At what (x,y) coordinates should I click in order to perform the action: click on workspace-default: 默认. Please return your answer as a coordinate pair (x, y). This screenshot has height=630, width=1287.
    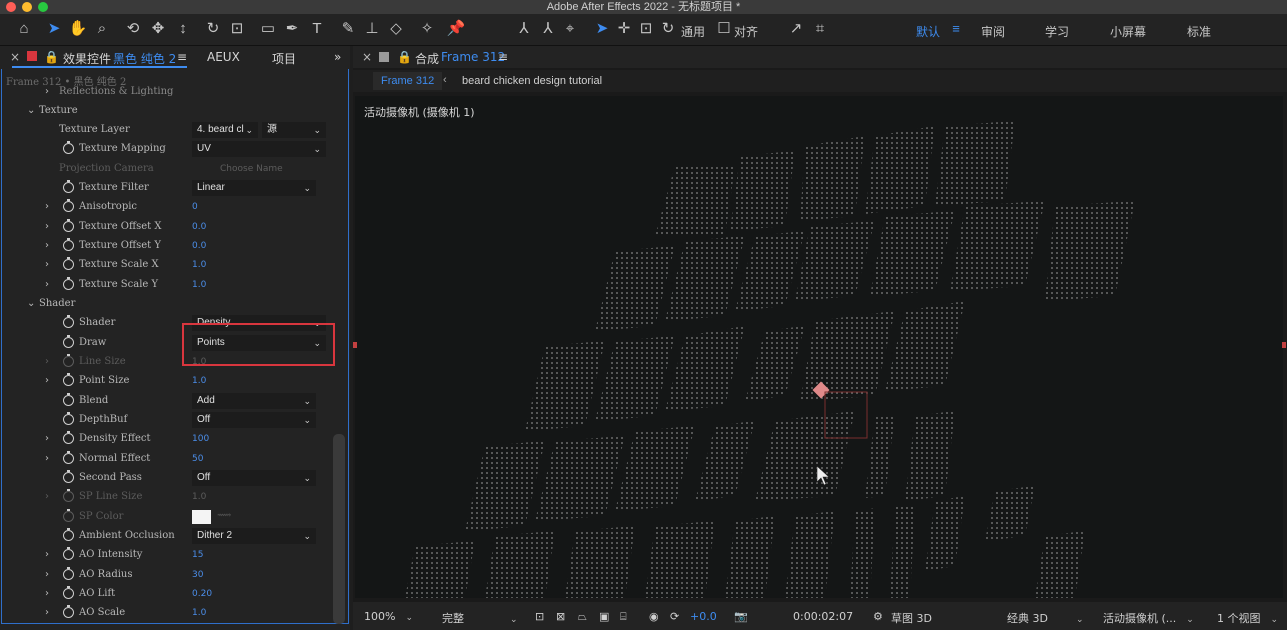
    Looking at the image, I should click on (928, 31).